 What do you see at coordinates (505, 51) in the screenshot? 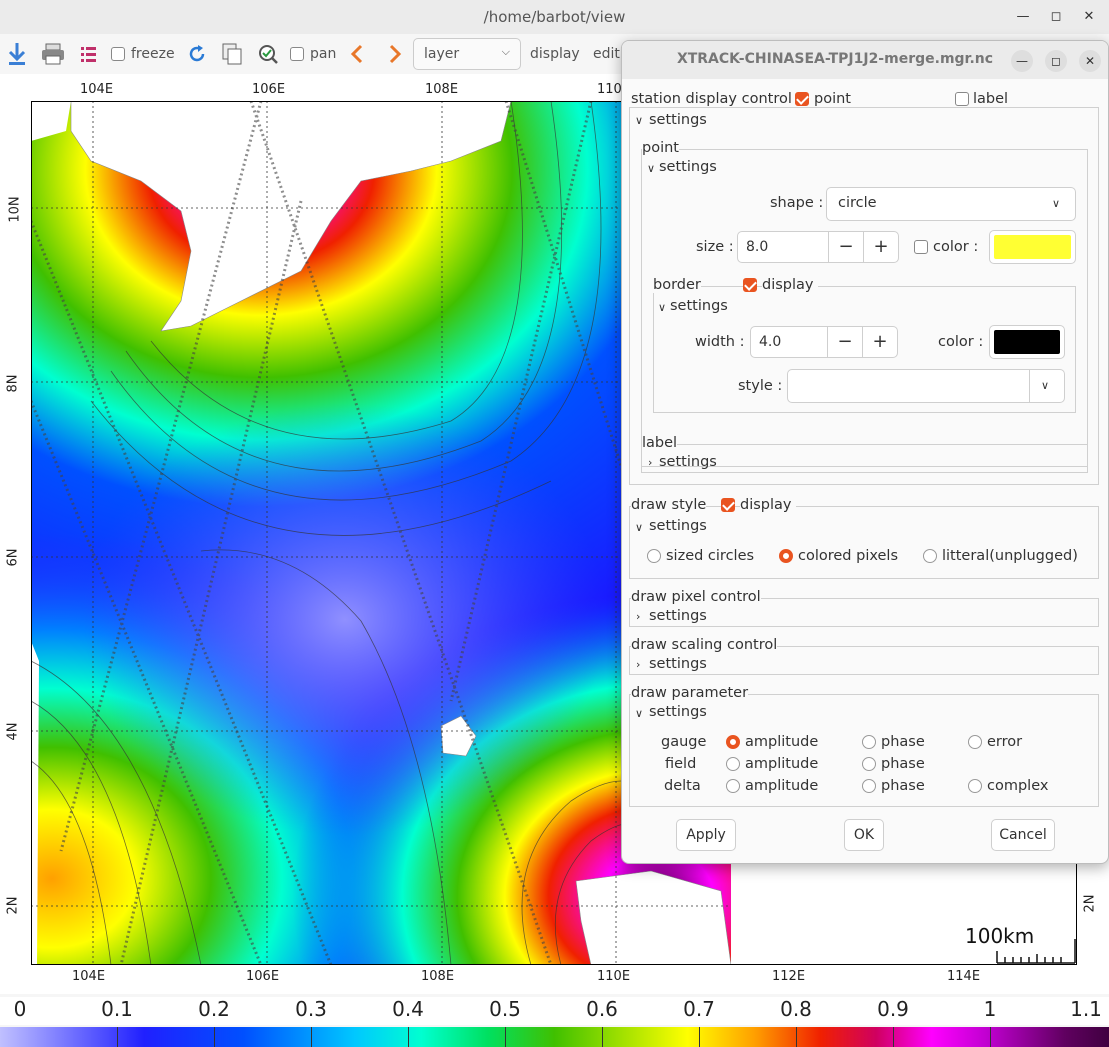
I see `chevron-down-icon: ⌵` at bounding box center [505, 51].